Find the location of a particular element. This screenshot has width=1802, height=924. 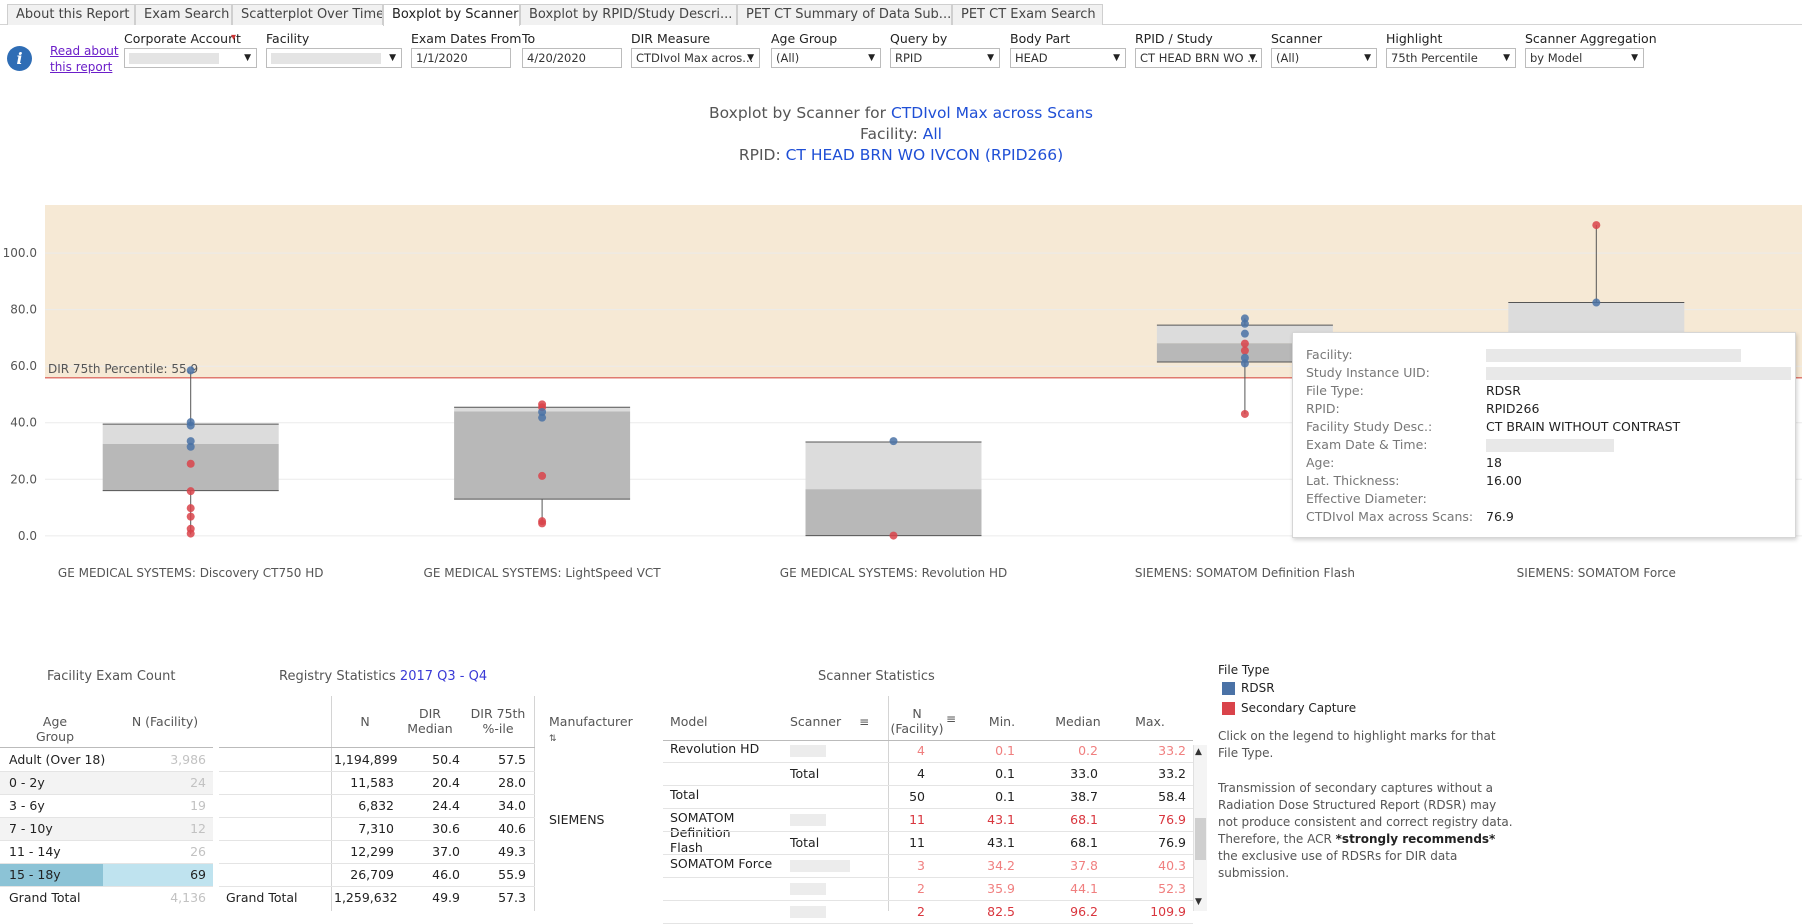

n-facility-cell: 69 is located at coordinates (178, 874).